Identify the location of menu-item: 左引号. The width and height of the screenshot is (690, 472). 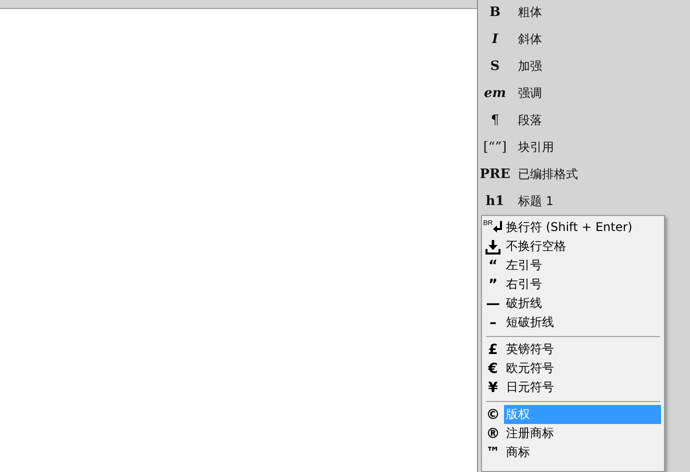
(582, 265).